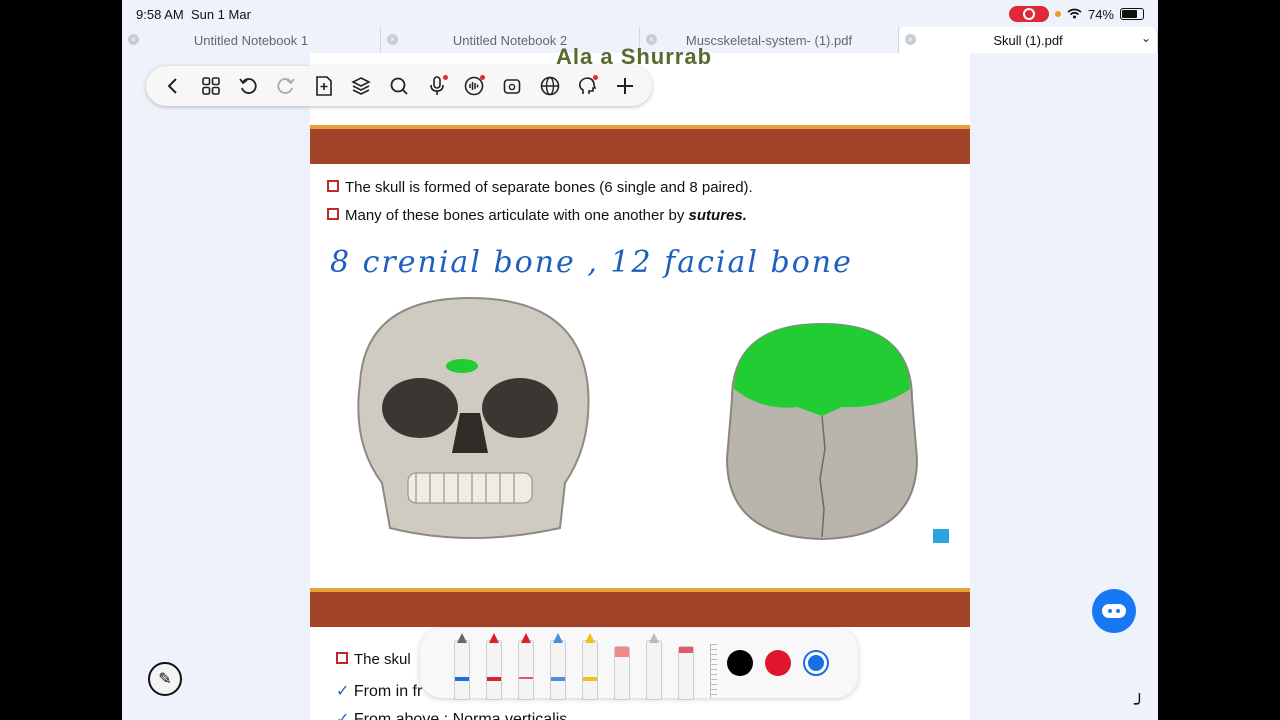 The width and height of the screenshot is (1280, 720). I want to click on bullet-from-above: ✓ From above : Norma verticalis, so click(452, 715).